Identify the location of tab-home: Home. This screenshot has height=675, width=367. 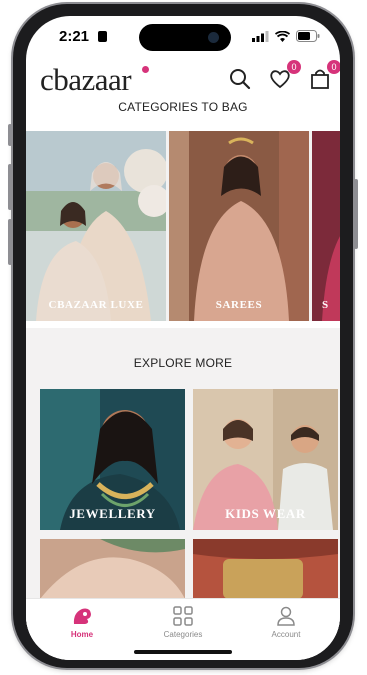
(82, 622).